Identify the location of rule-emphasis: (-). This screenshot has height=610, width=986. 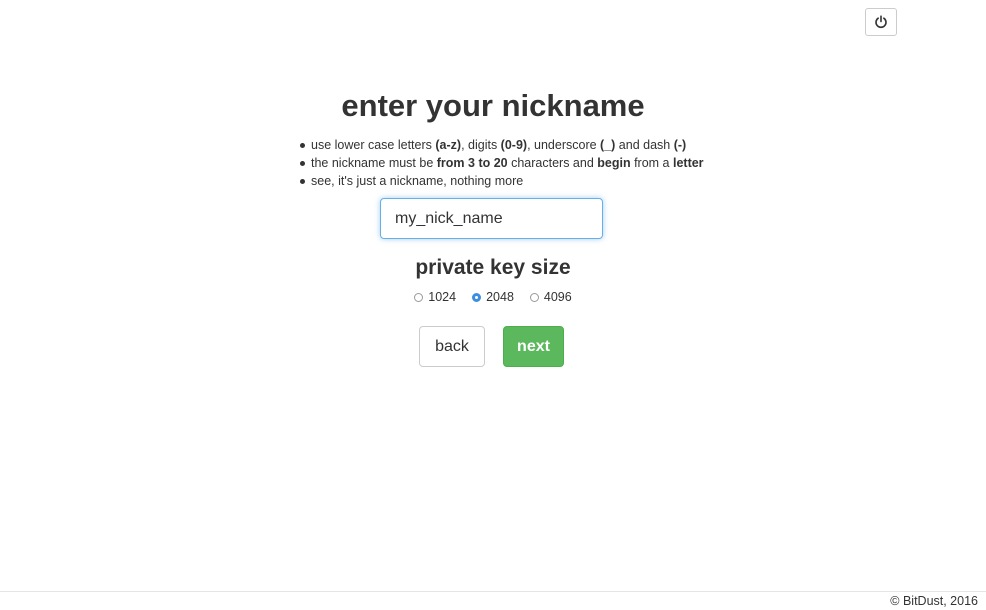
(680, 145).